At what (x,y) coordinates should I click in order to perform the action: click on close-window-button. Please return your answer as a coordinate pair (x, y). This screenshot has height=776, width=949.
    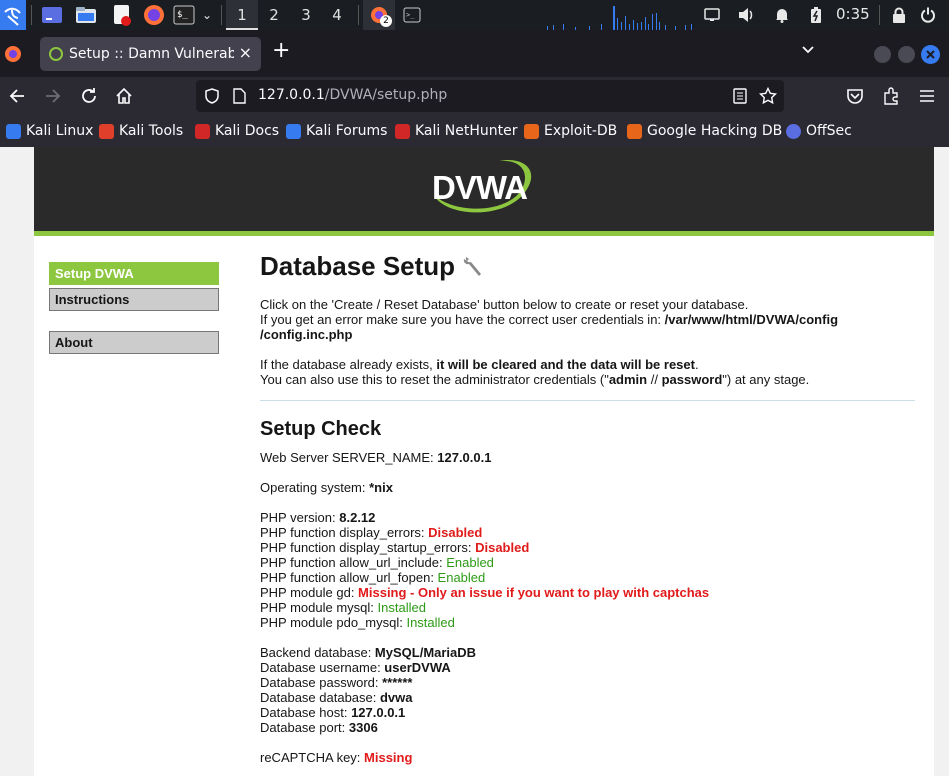
    Looking at the image, I should click on (930, 54).